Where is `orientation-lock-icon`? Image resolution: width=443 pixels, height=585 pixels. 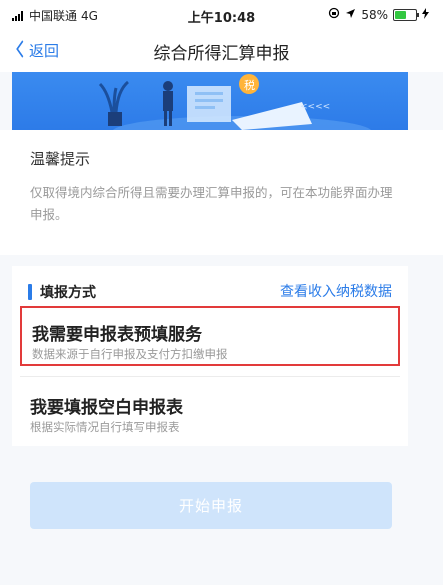 orientation-lock-icon is located at coordinates (334, 14).